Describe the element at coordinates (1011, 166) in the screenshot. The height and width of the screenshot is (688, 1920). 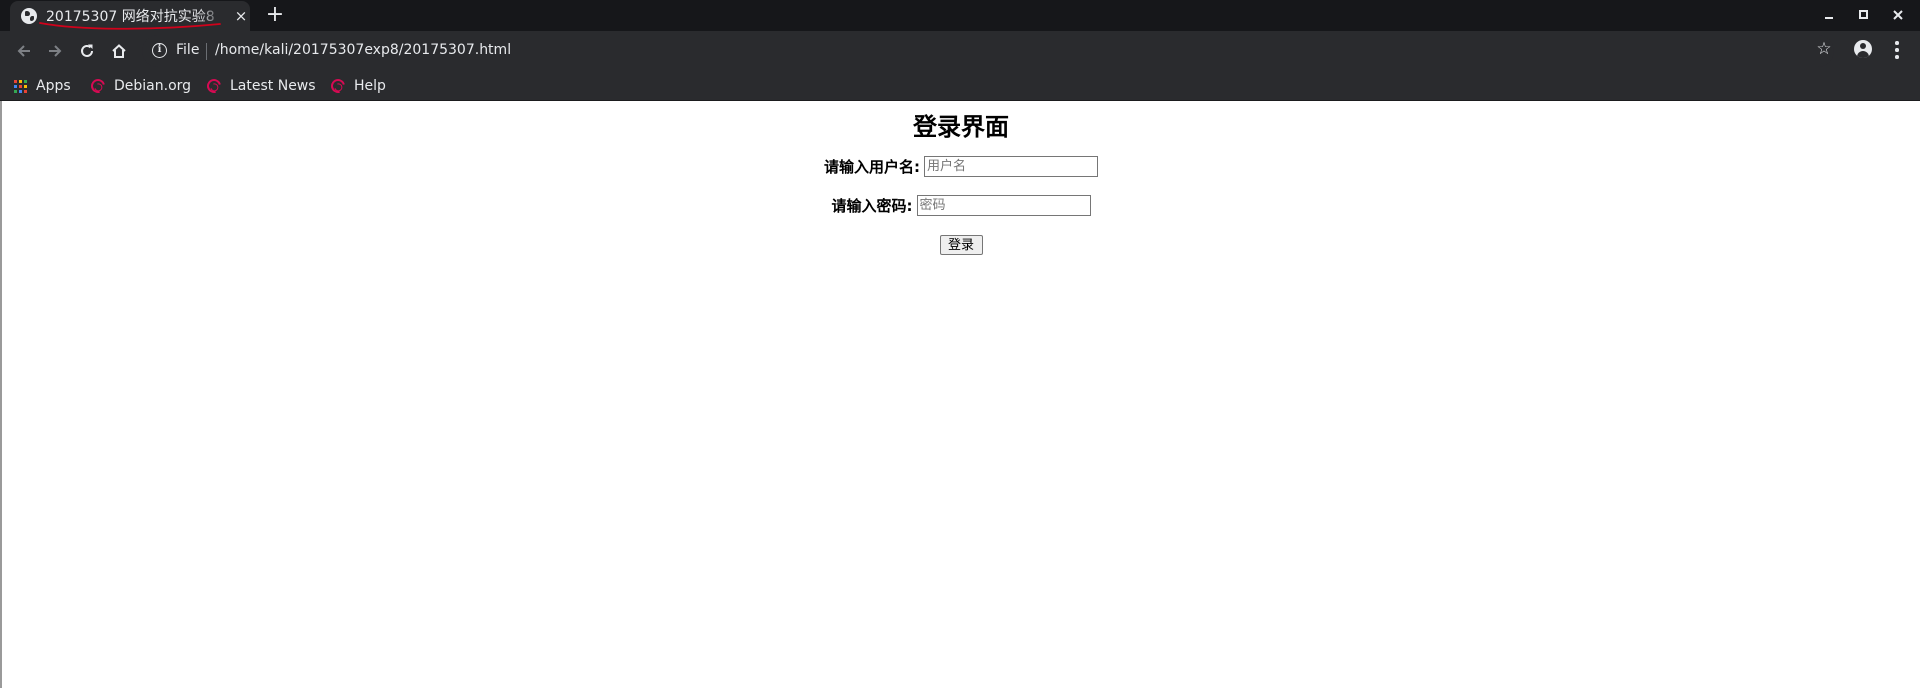
I see `username-input` at that location.